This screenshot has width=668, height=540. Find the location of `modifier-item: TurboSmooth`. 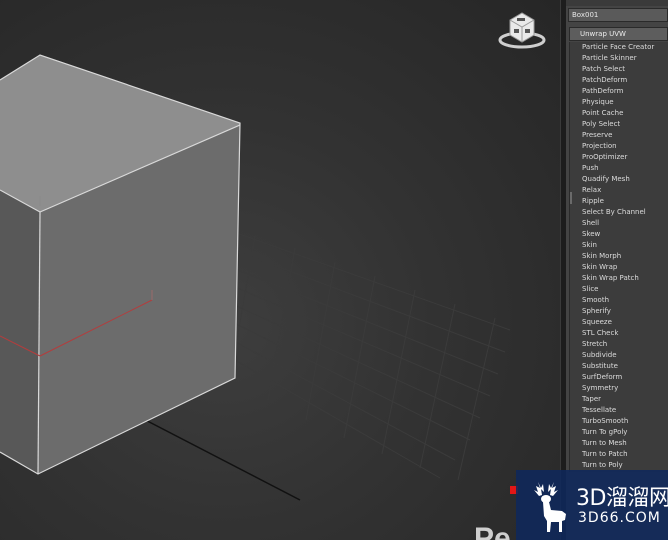

modifier-item: TurboSmooth is located at coordinates (619, 421).